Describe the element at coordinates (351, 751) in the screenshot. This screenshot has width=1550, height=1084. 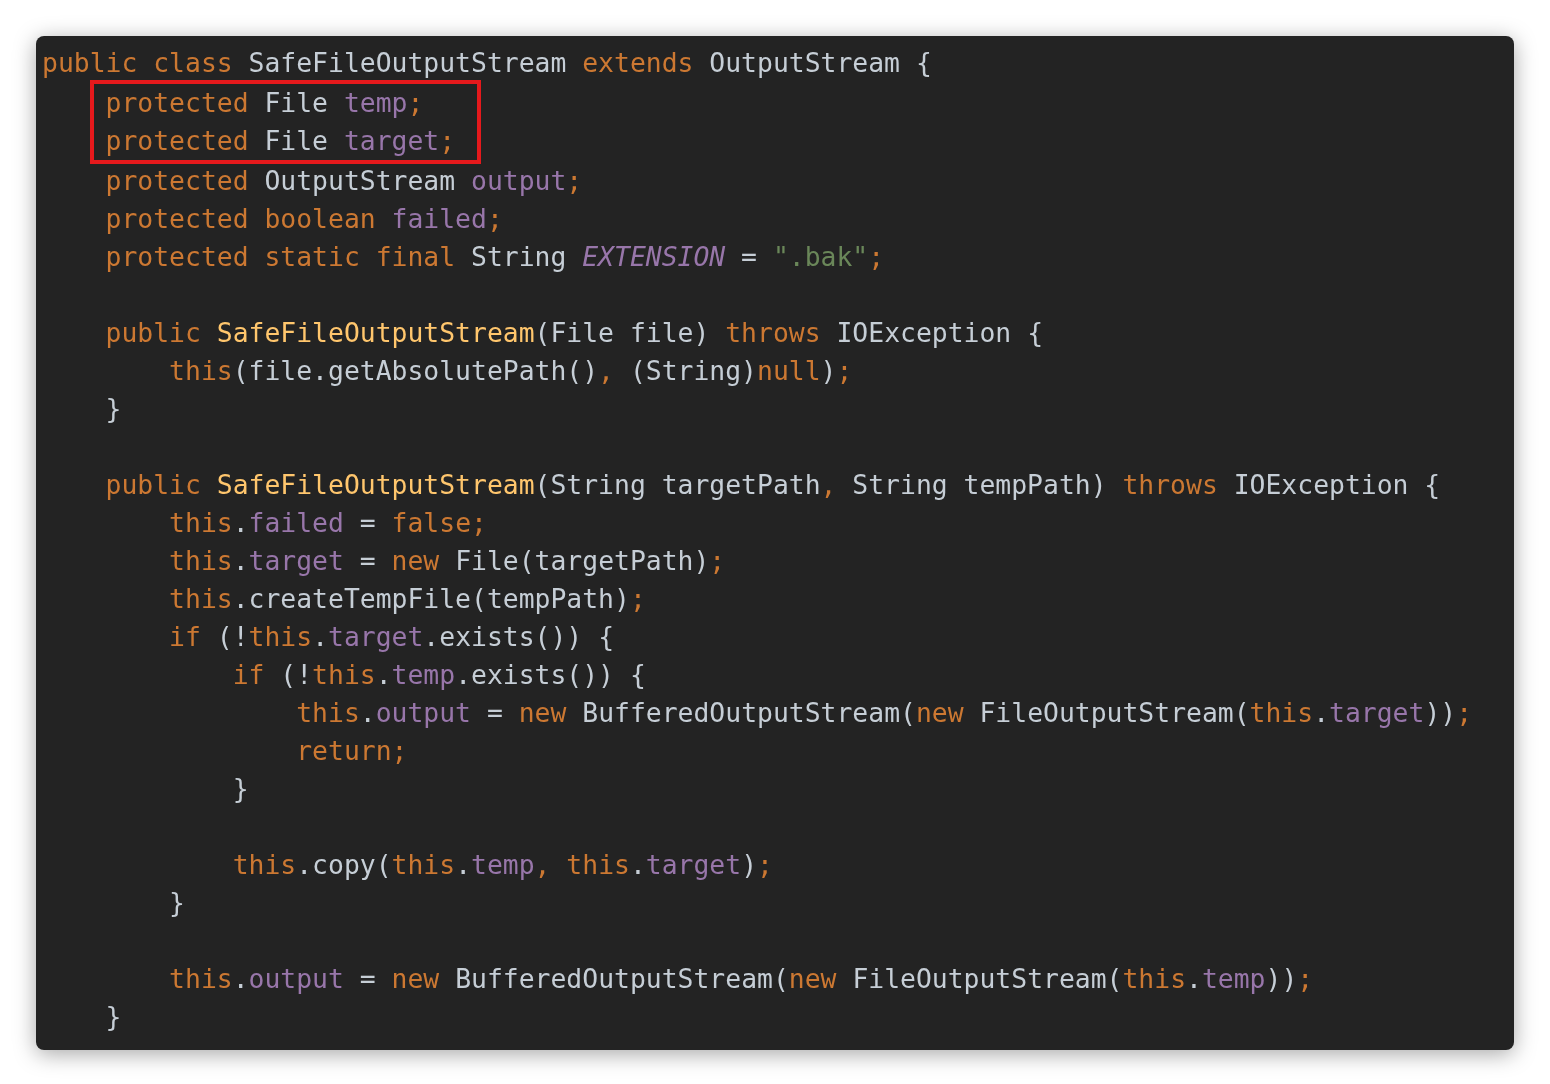
I see `code-line: return;` at that location.